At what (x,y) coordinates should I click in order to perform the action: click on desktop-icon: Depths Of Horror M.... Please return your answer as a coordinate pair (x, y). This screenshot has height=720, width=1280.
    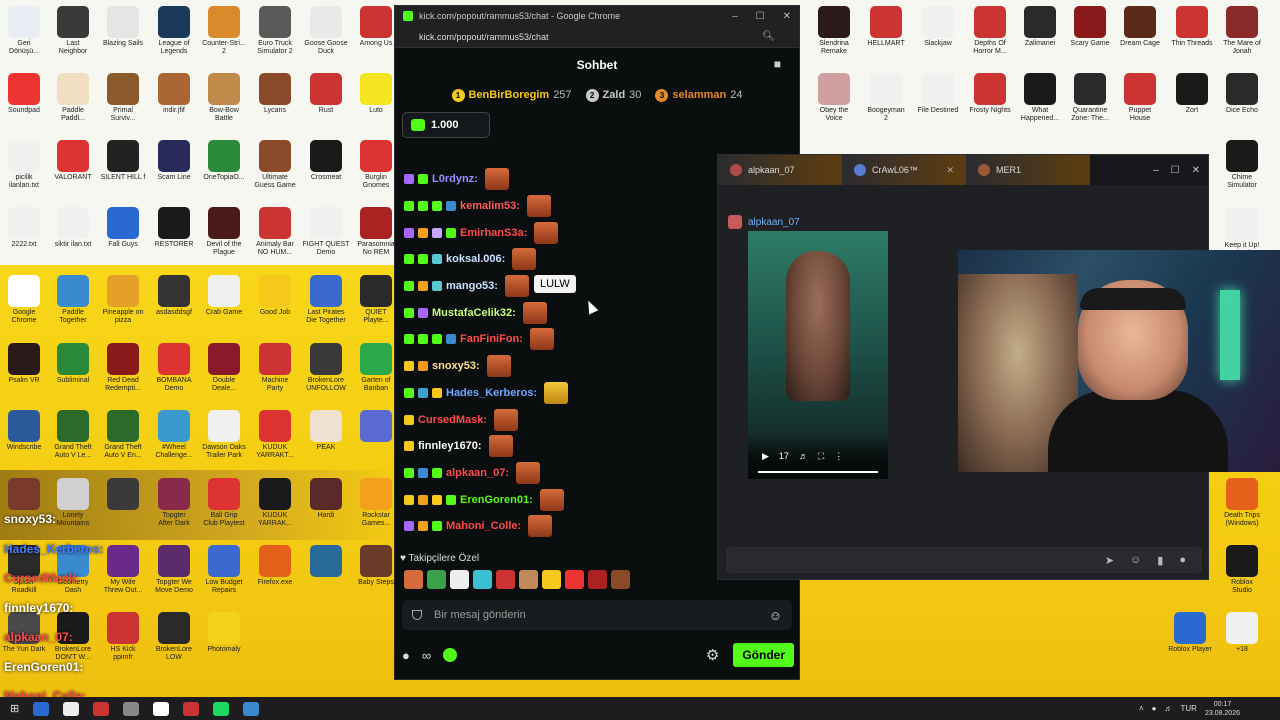
    Looking at the image, I should click on (990, 31).